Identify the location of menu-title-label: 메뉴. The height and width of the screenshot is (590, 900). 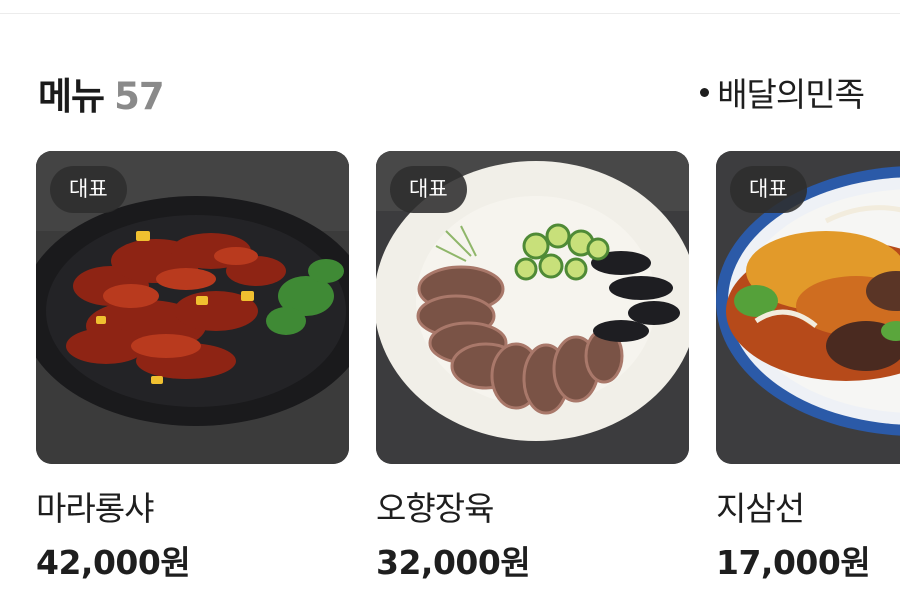
(71, 96).